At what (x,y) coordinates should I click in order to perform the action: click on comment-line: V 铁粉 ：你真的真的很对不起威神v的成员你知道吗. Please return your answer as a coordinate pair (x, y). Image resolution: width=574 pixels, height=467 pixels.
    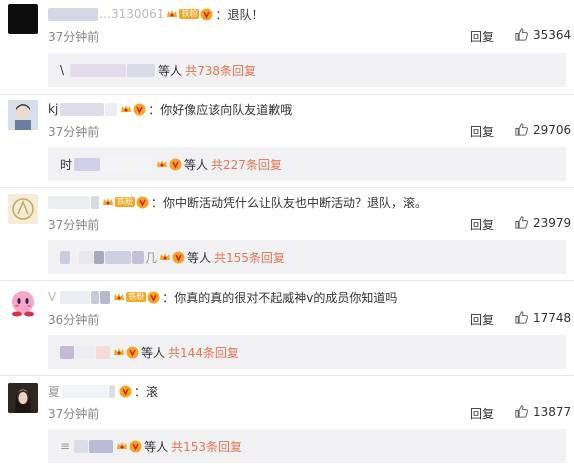
    Looking at the image, I should click on (222, 297).